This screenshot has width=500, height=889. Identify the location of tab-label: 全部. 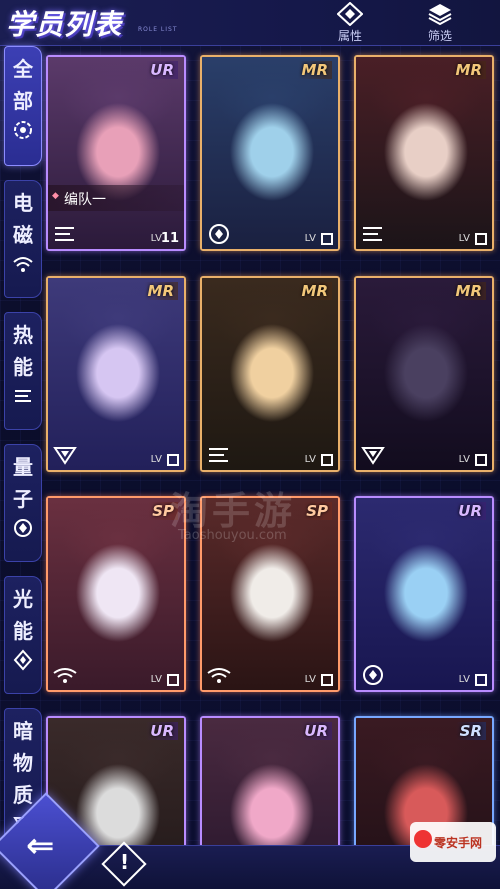
(23, 85).